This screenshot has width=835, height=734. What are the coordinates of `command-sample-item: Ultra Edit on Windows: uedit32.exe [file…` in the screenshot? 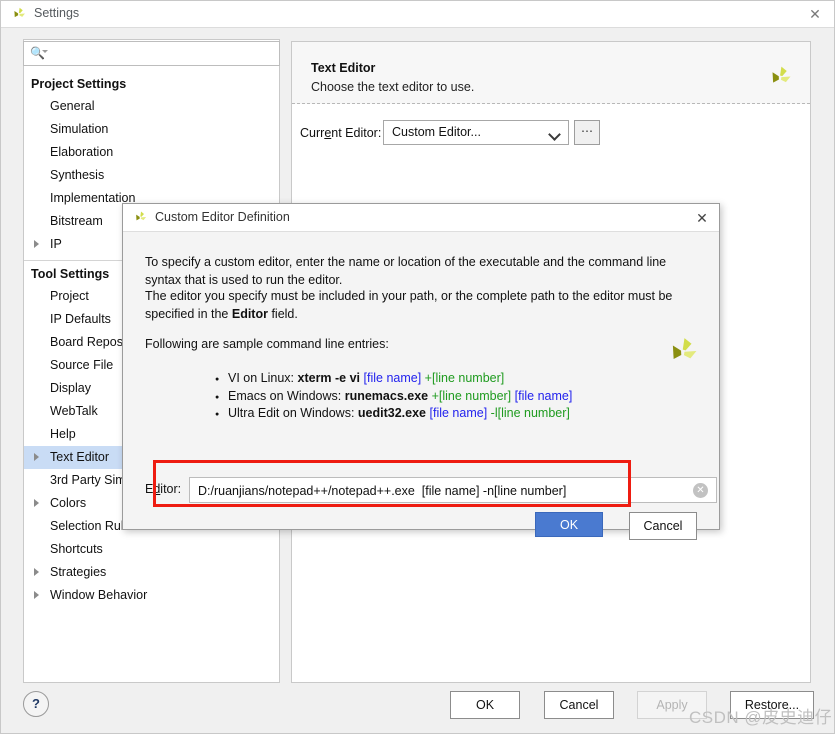 It's located at (455, 414).